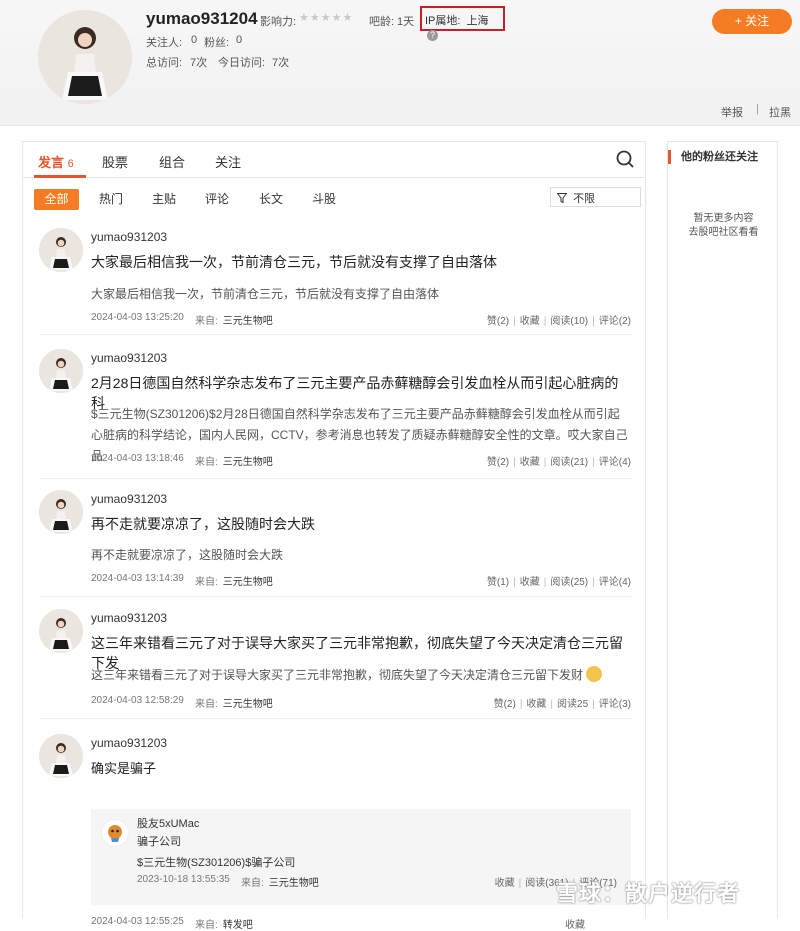 Image resolution: width=800 pixels, height=931 pixels. I want to click on post-title: 大家最后相信我一次，节前清仓三元，节后就没有支撑了自由落体, so click(294, 262).